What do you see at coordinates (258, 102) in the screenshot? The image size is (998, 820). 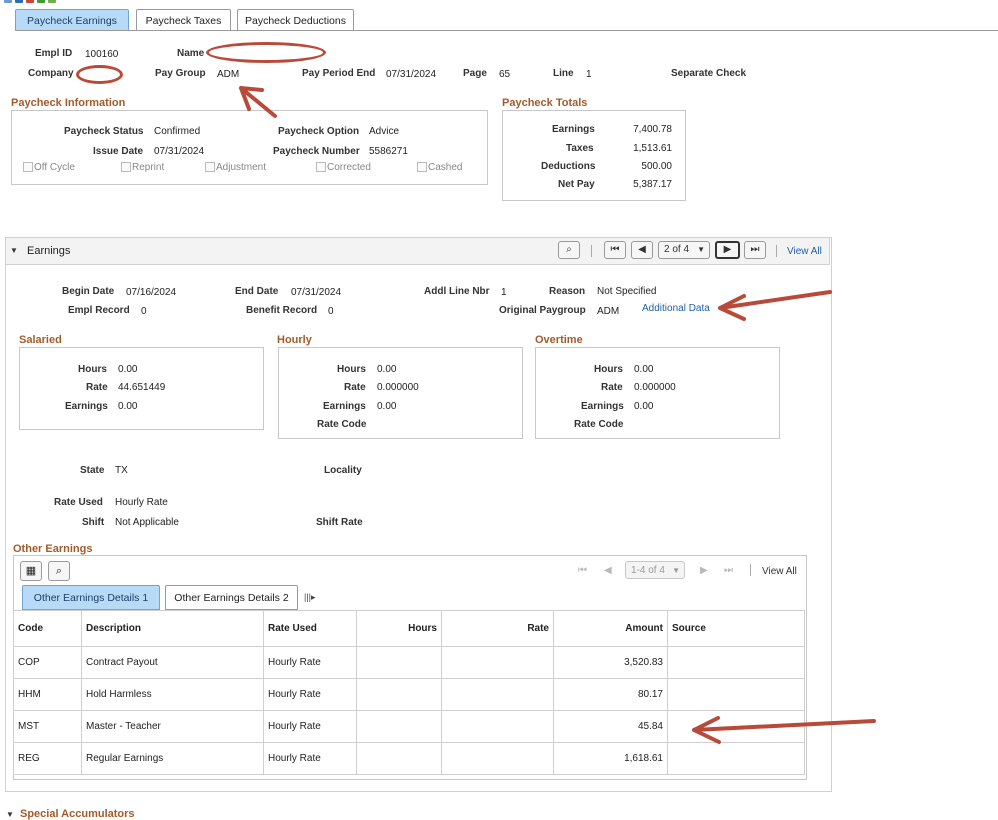 I see `arrow-to-pay-group` at bounding box center [258, 102].